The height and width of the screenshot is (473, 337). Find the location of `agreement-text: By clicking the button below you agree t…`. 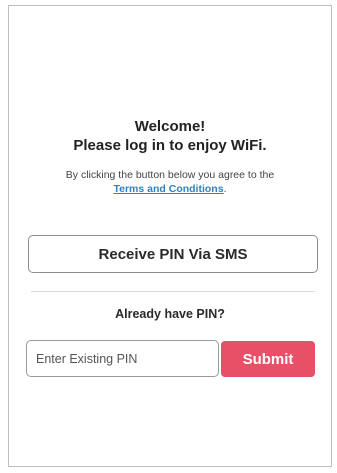

agreement-text: By clicking the button below you agree t… is located at coordinates (170, 182).